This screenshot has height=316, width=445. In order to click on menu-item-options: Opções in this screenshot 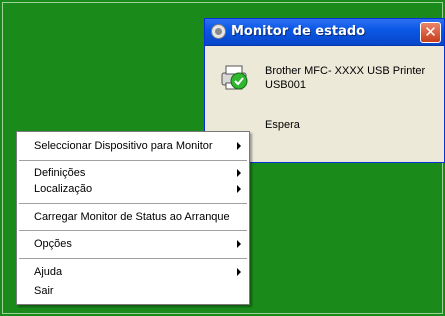, I will do `click(53, 244)`.